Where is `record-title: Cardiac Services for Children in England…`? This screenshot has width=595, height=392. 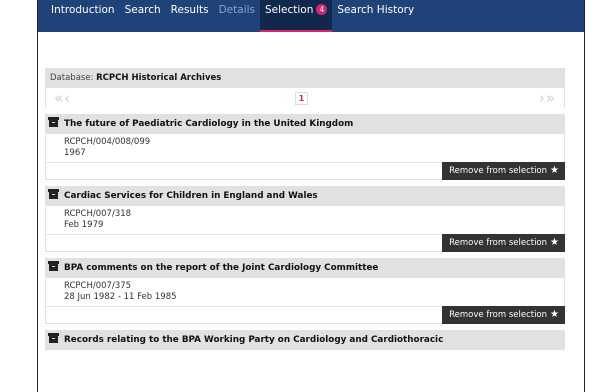
record-title: Cardiac Services for Children in England… is located at coordinates (191, 196).